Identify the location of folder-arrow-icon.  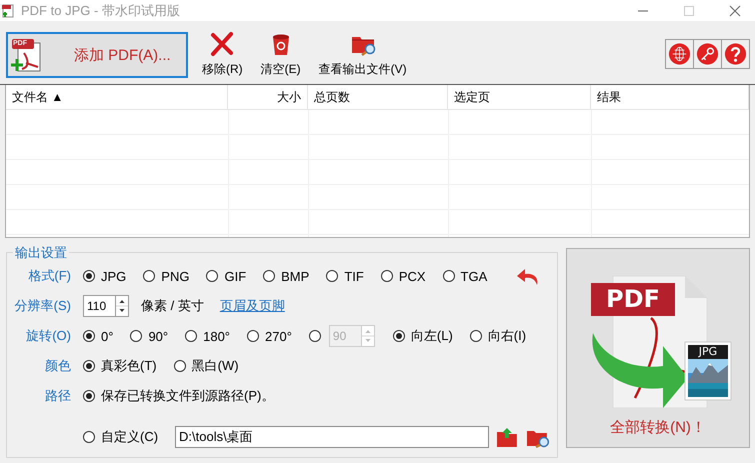
(507, 437).